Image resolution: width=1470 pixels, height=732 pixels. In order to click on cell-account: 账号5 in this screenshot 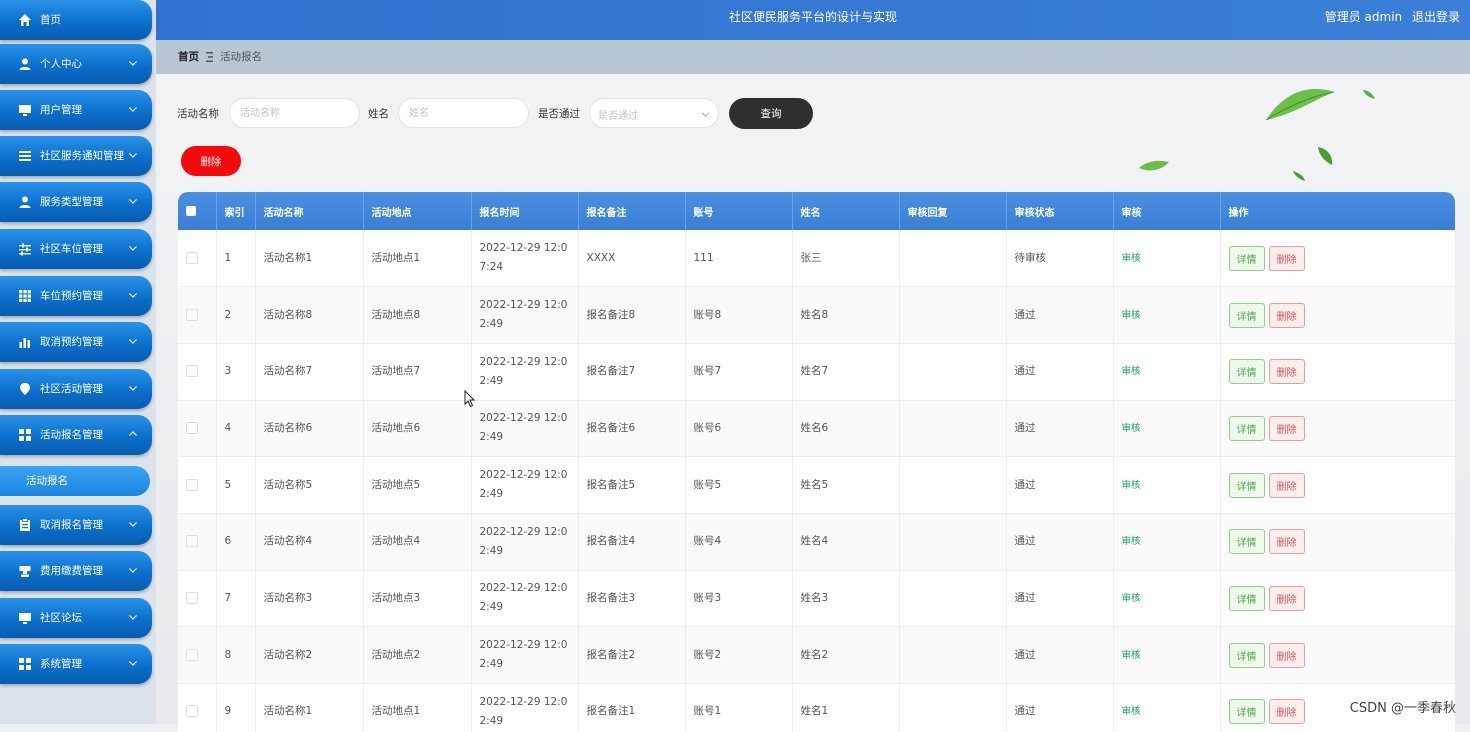, I will do `click(738, 485)`.